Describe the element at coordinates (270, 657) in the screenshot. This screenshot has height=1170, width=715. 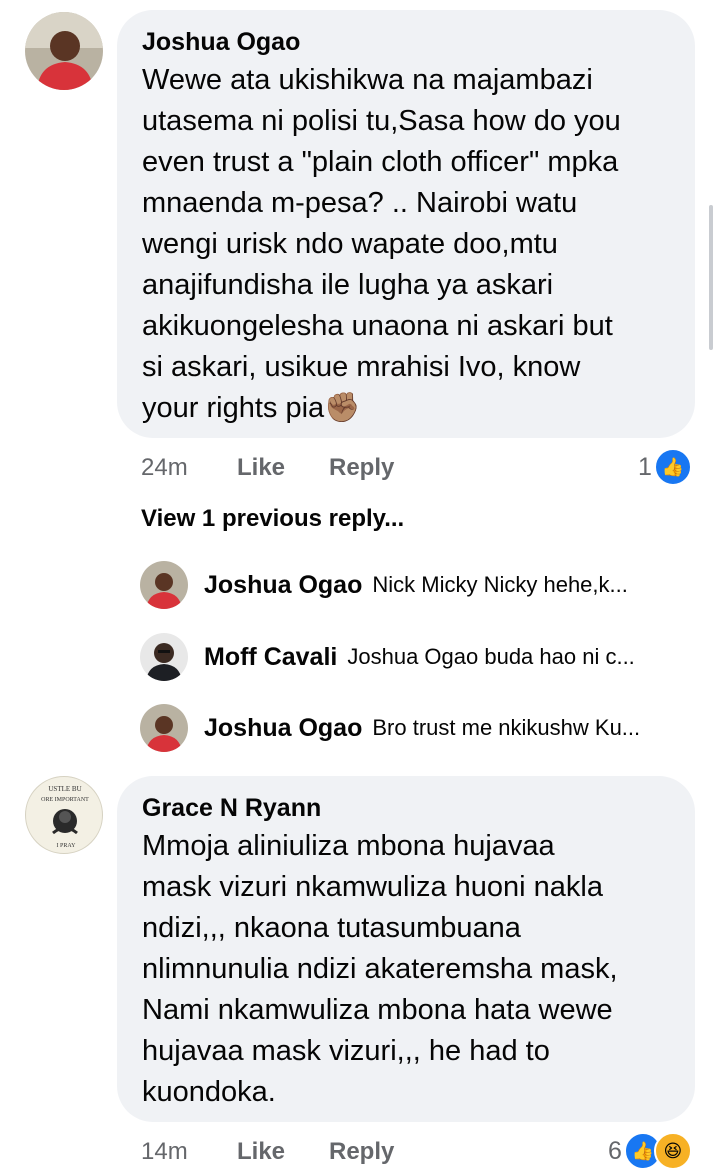
I see `reply-author: Moff Cavali` at that location.